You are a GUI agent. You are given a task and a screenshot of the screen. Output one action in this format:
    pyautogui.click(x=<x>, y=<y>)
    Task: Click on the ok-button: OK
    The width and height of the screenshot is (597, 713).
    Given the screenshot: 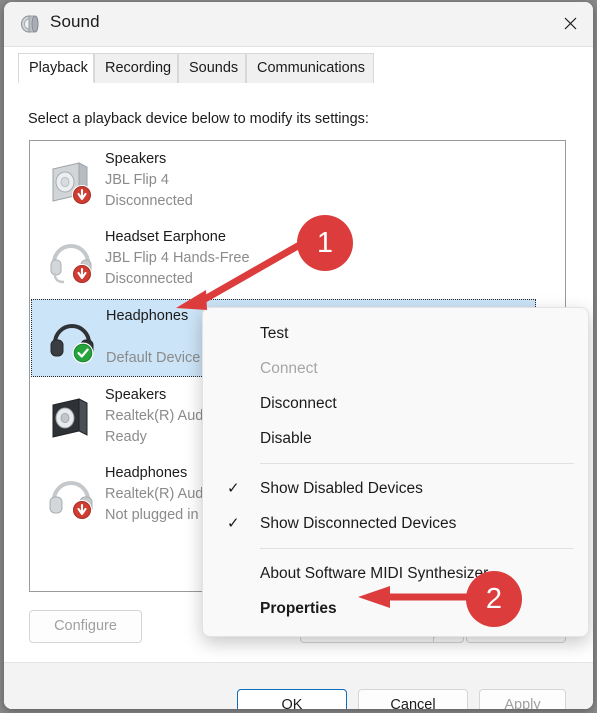 What is the action you would take?
    pyautogui.click(x=292, y=699)
    